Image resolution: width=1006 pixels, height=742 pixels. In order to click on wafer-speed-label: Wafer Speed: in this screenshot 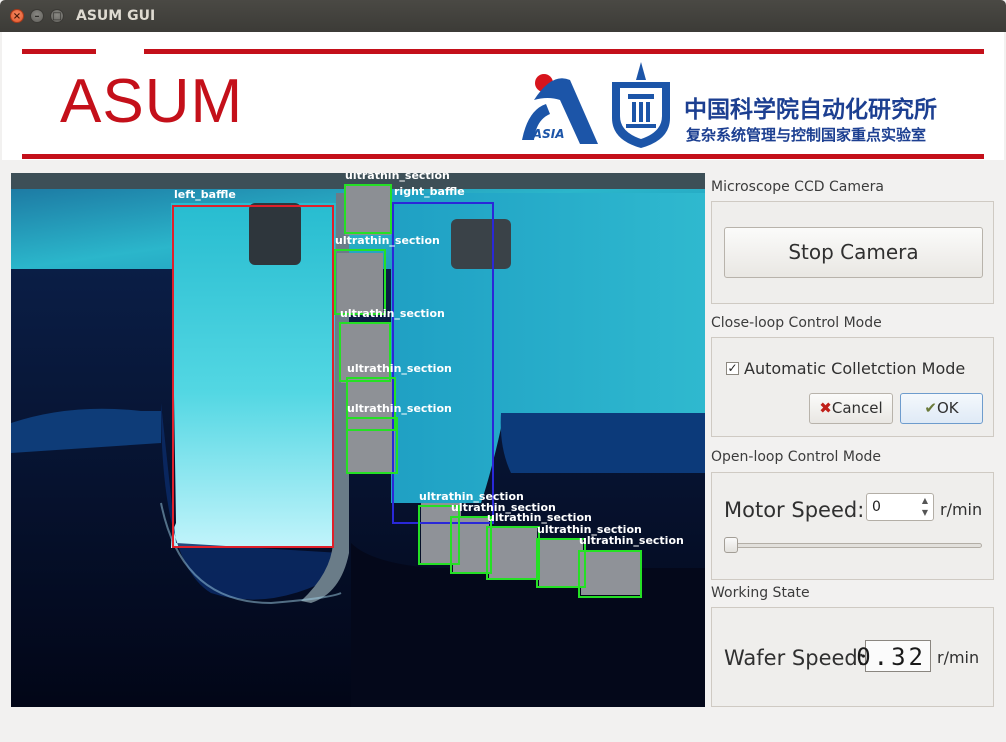, I will do `click(794, 658)`.